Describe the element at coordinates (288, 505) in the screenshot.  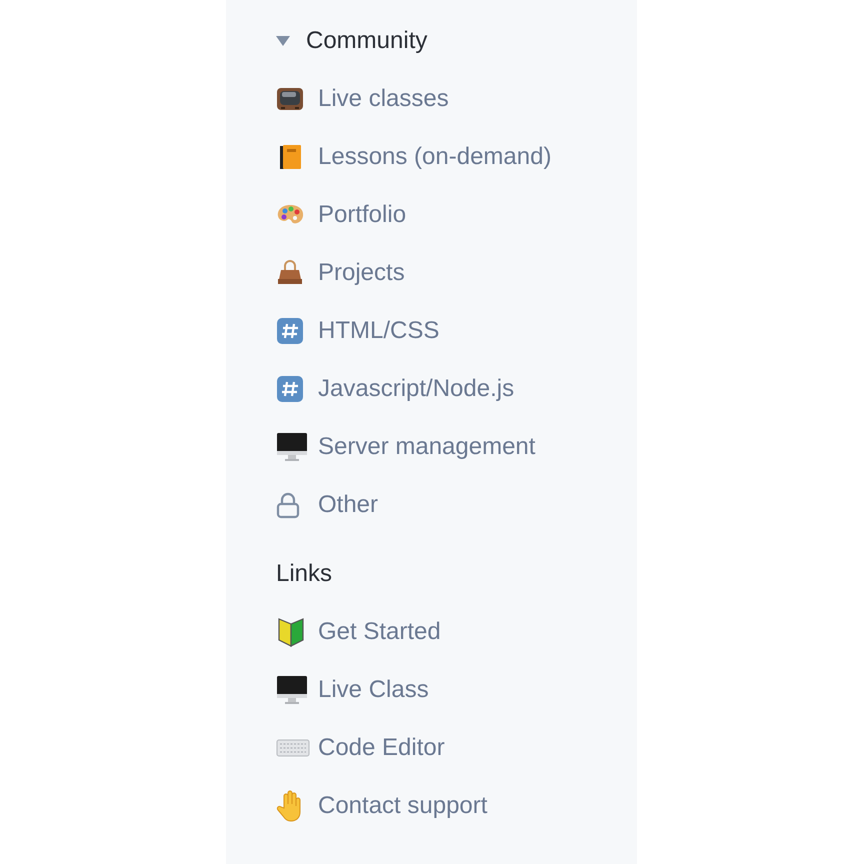
I see `lock-icon` at that location.